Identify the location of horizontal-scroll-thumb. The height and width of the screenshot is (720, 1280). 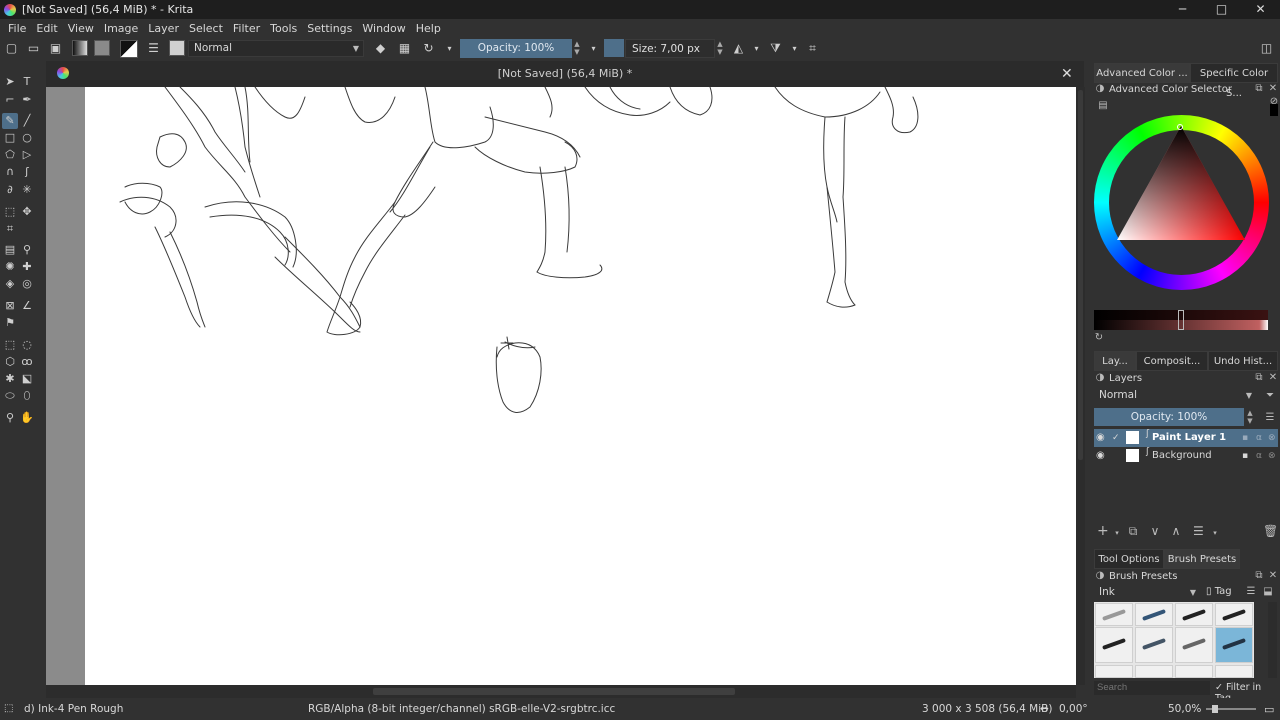
(554, 691).